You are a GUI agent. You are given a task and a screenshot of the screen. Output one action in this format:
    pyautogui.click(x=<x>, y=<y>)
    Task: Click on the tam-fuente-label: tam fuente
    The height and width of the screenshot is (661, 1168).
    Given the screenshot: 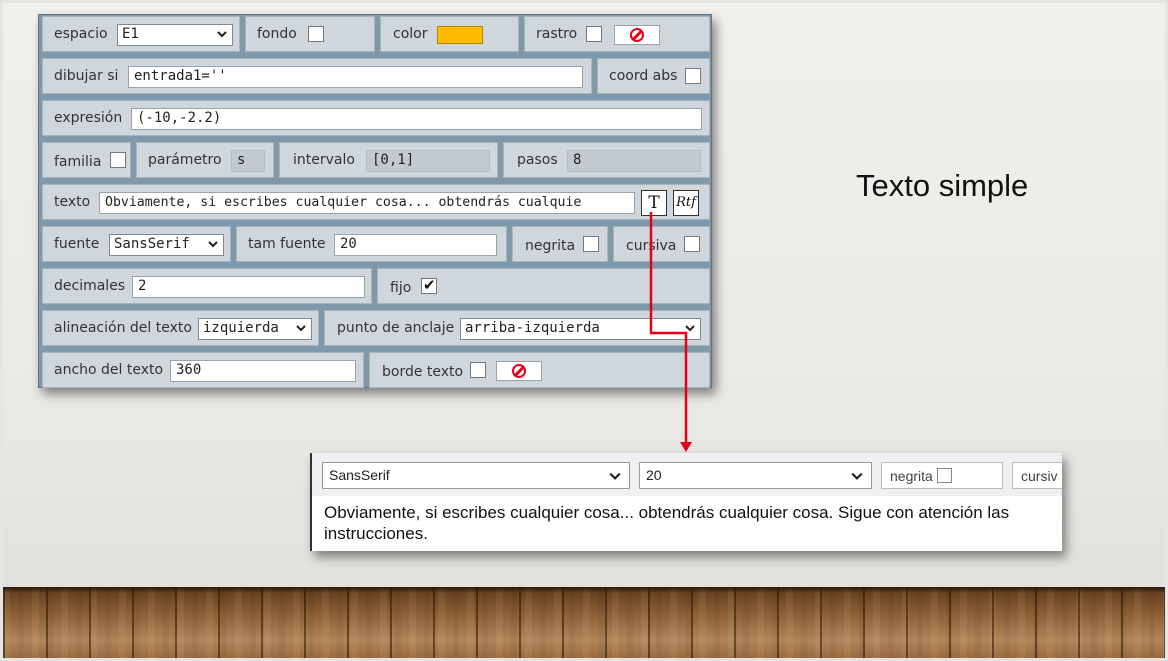 What is the action you would take?
    pyautogui.click(x=287, y=244)
    